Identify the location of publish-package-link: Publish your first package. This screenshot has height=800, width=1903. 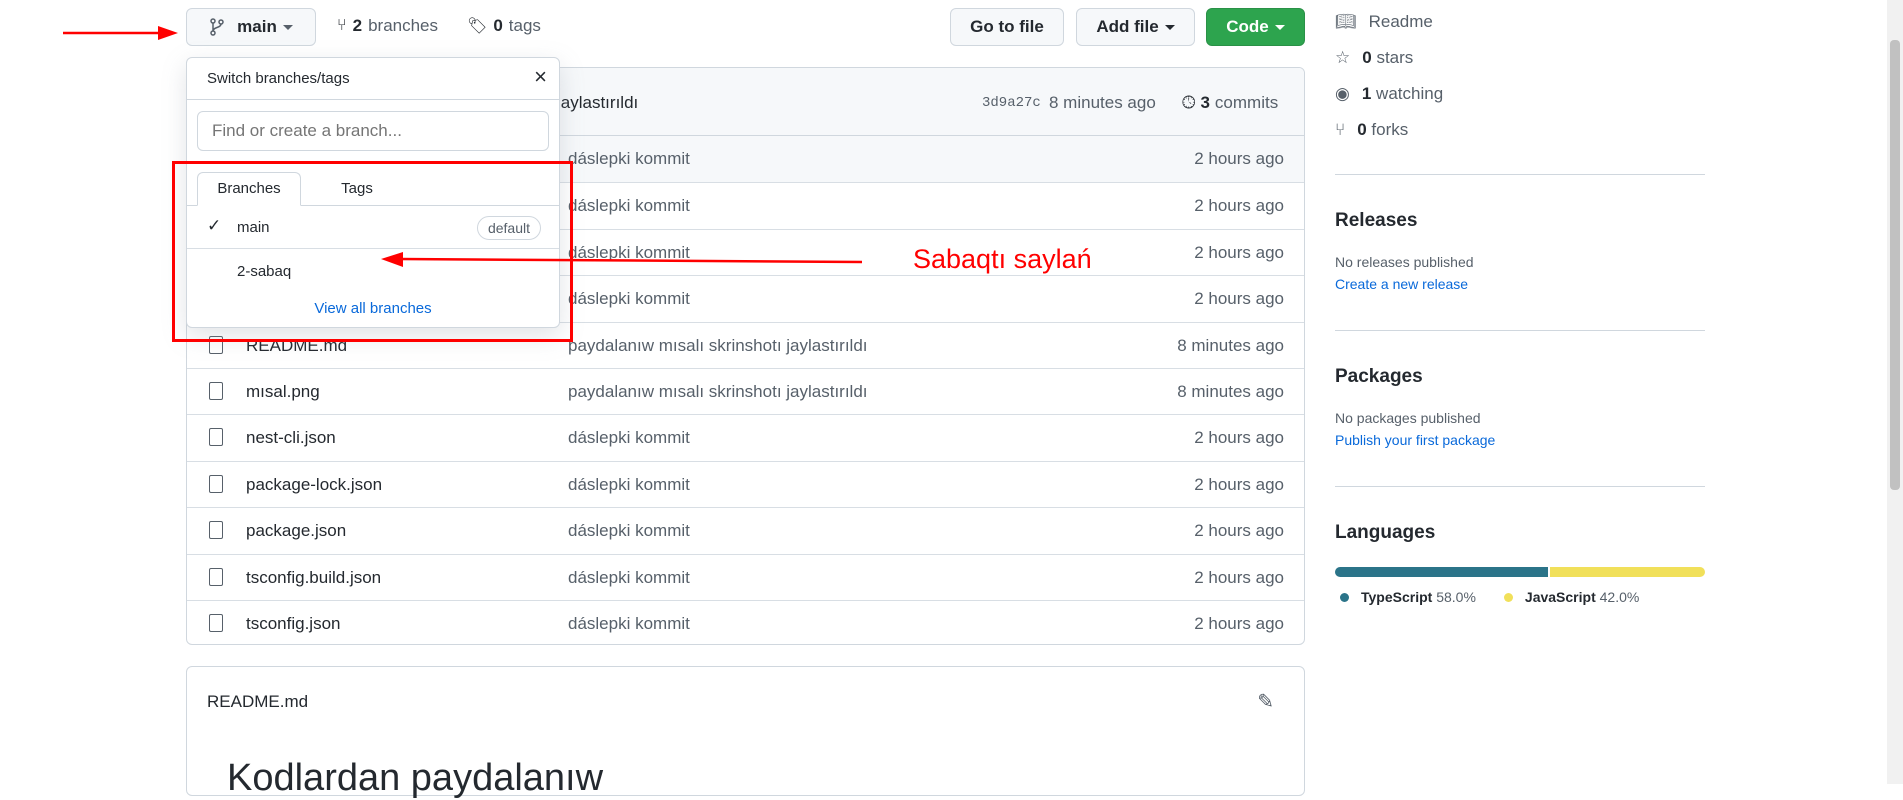
(1520, 440).